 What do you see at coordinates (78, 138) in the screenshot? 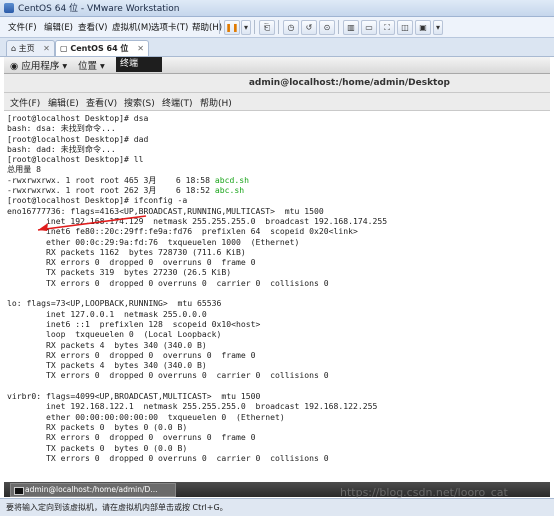
I see `terminal-line: [root@localhost Desktop]# dad` at bounding box center [78, 138].